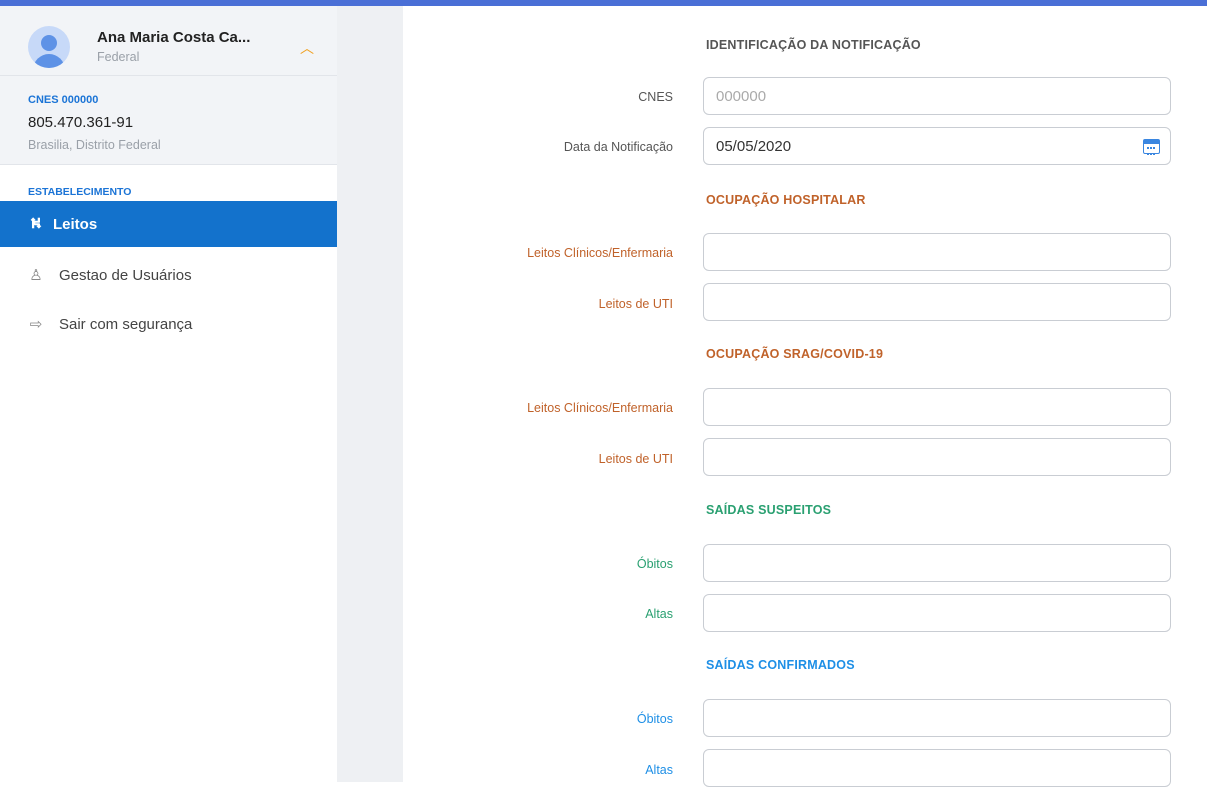  Describe the element at coordinates (75, 224) in the screenshot. I see `sidebar-item-label: Leitos` at that location.